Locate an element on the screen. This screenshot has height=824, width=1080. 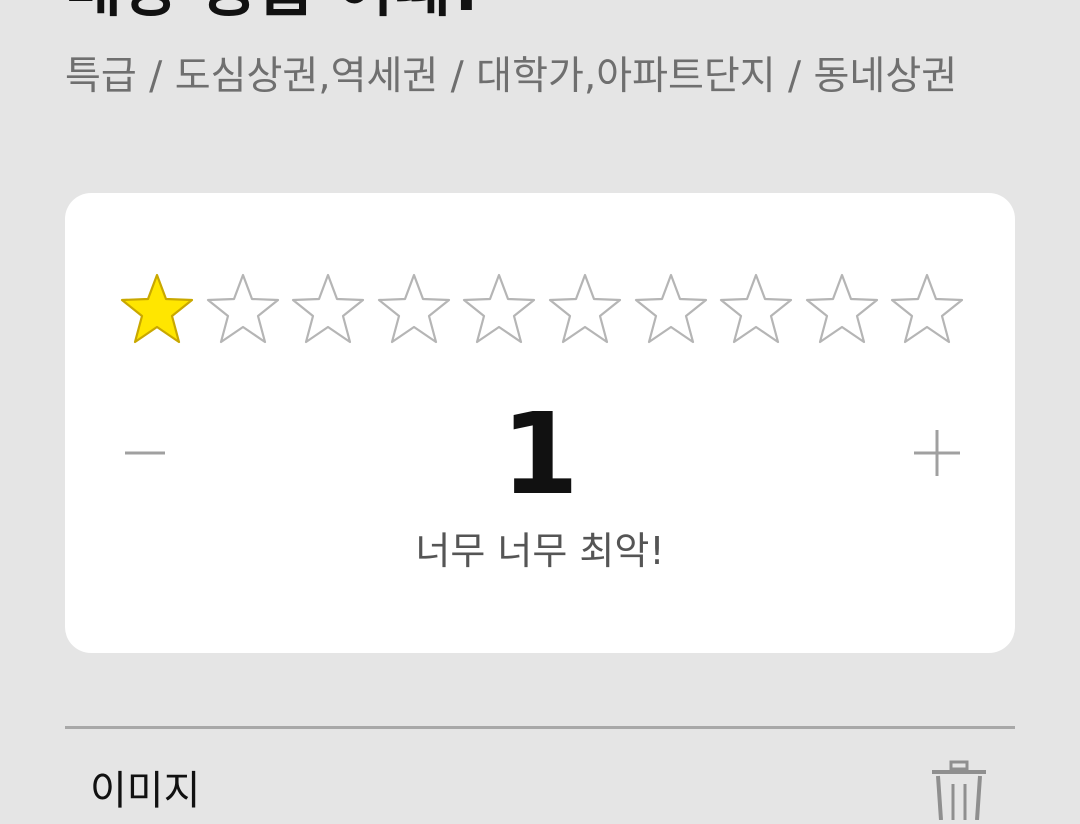
plus-icon is located at coordinates (937, 453).